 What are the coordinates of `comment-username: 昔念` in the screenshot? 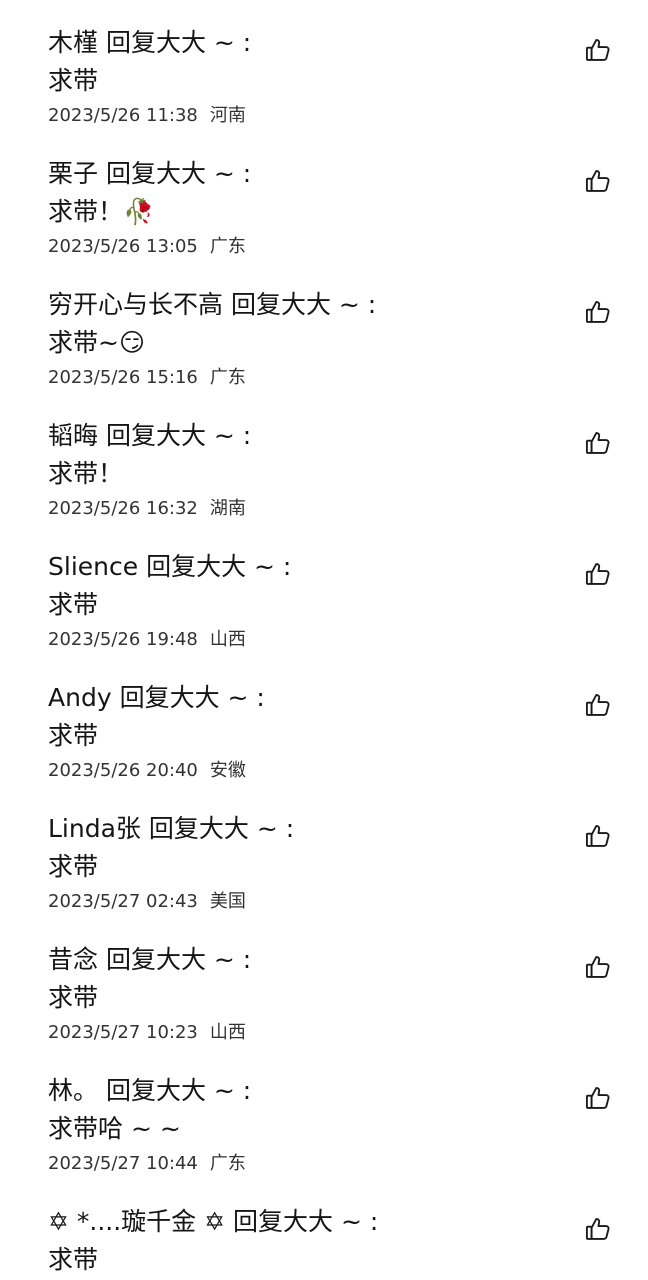 It's located at (73, 959).